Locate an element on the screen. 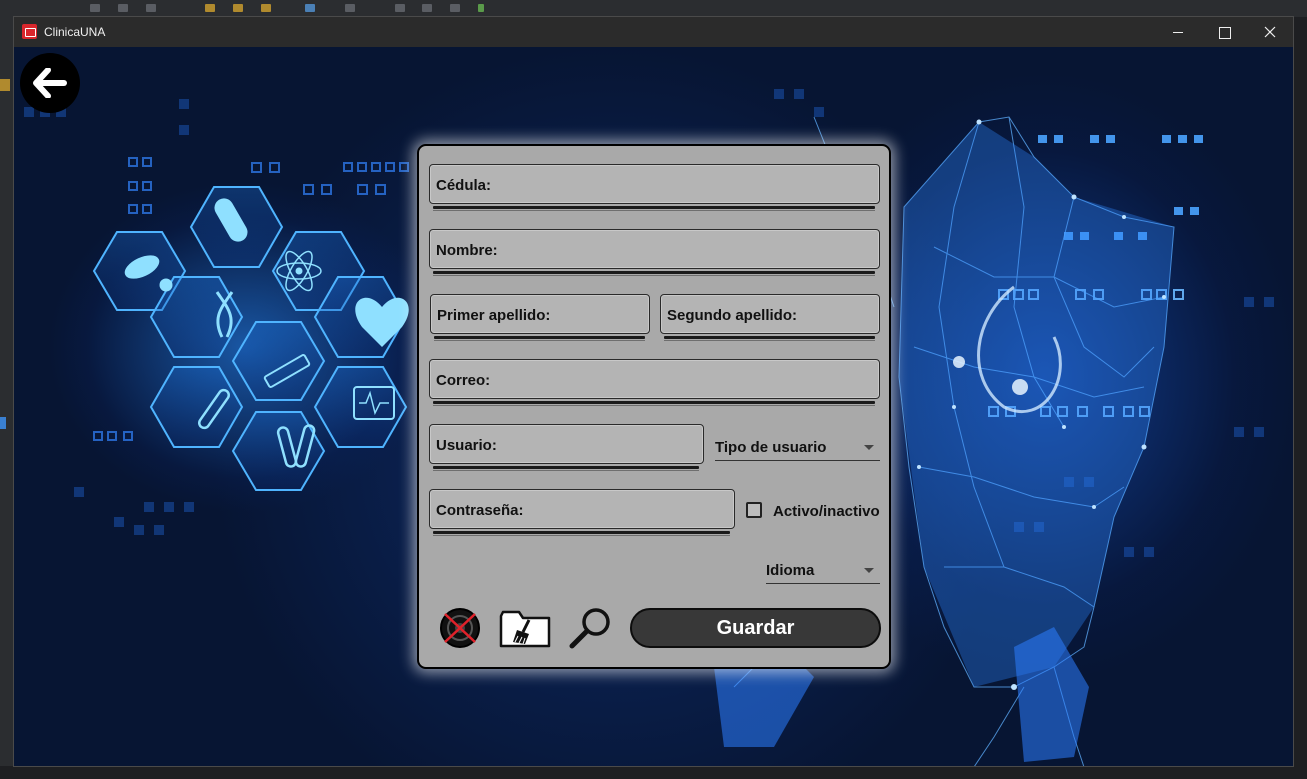  tipo-usuario-select: Tipo de usuario is located at coordinates (797, 446).